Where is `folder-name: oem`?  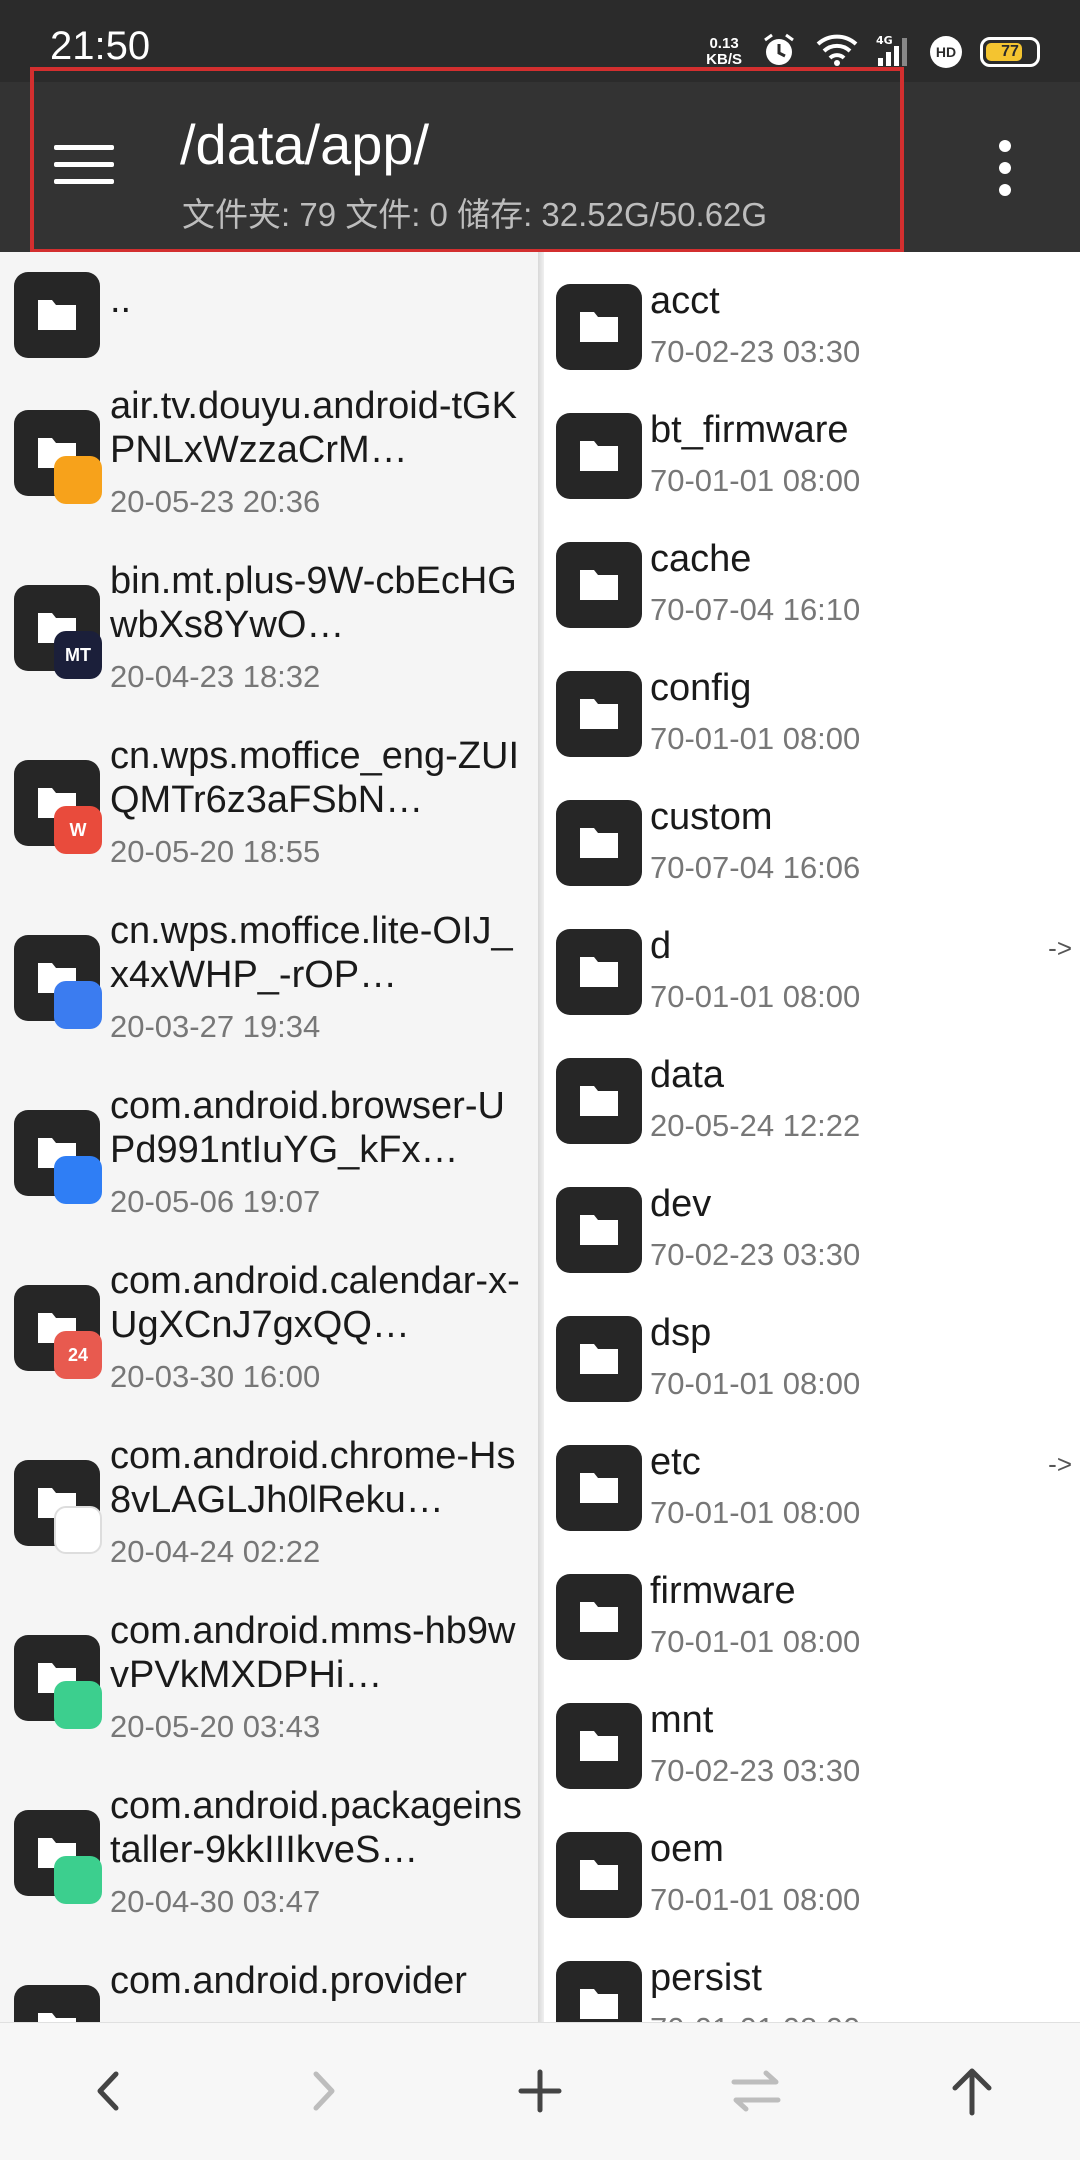
folder-name: oem is located at coordinates (687, 1849).